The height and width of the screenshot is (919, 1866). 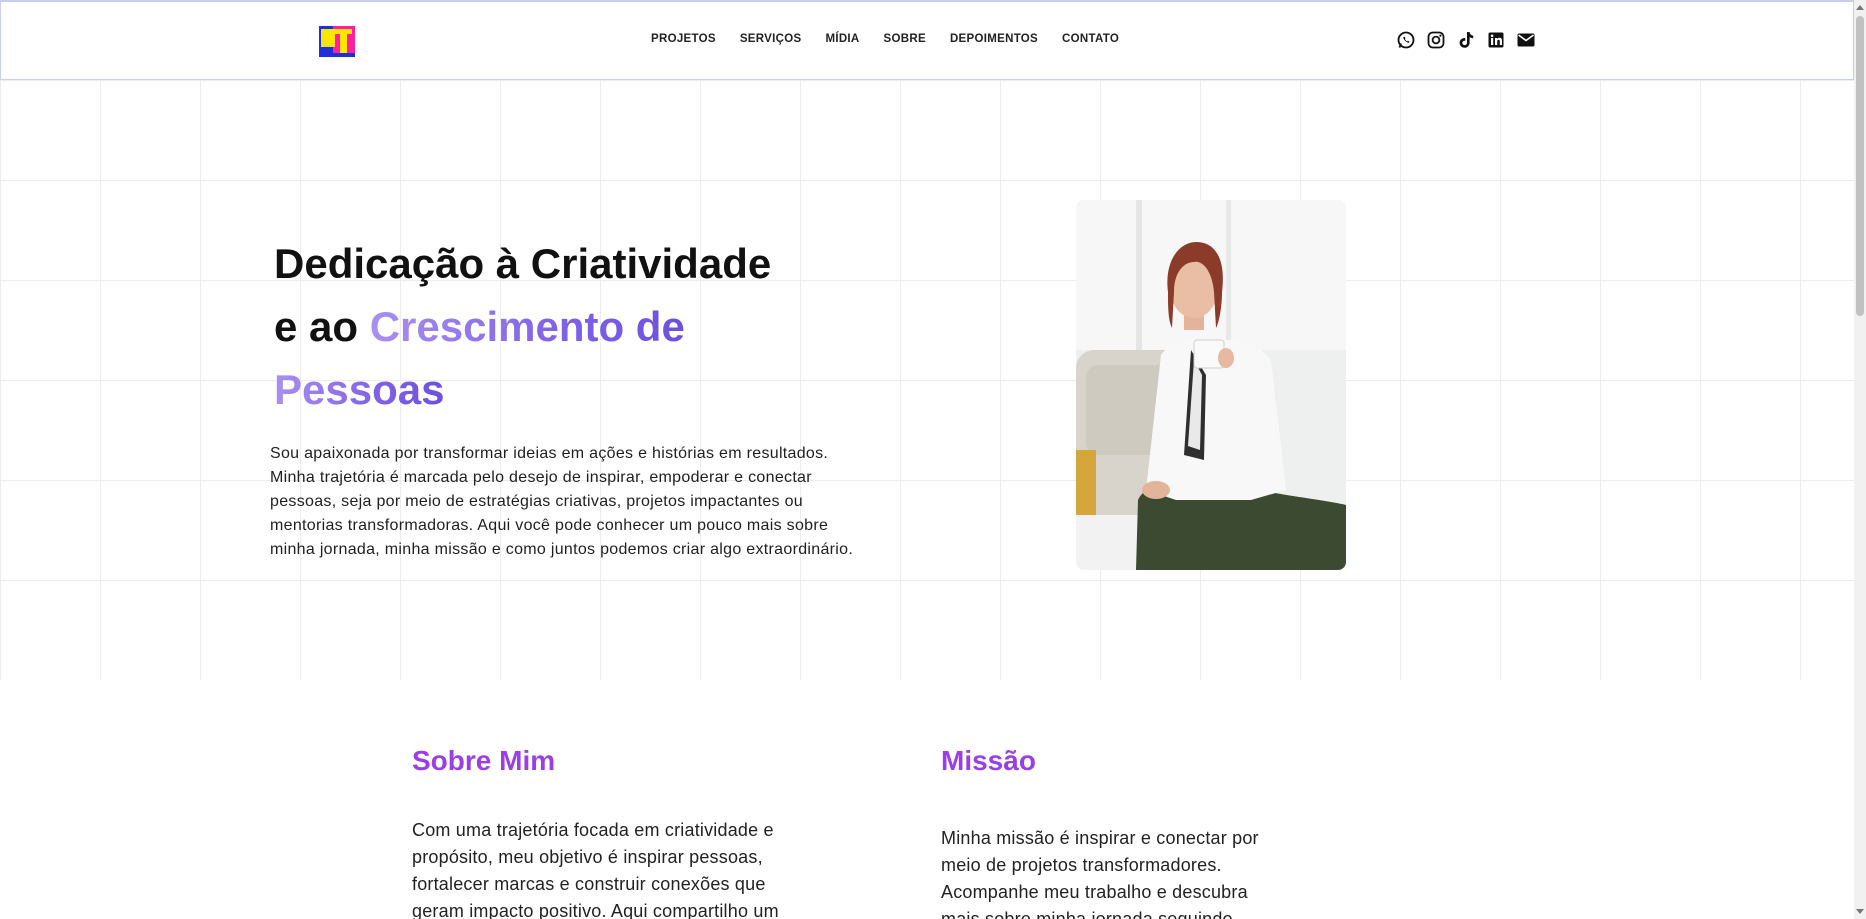 I want to click on scroll-up-icon, so click(x=1860, y=7).